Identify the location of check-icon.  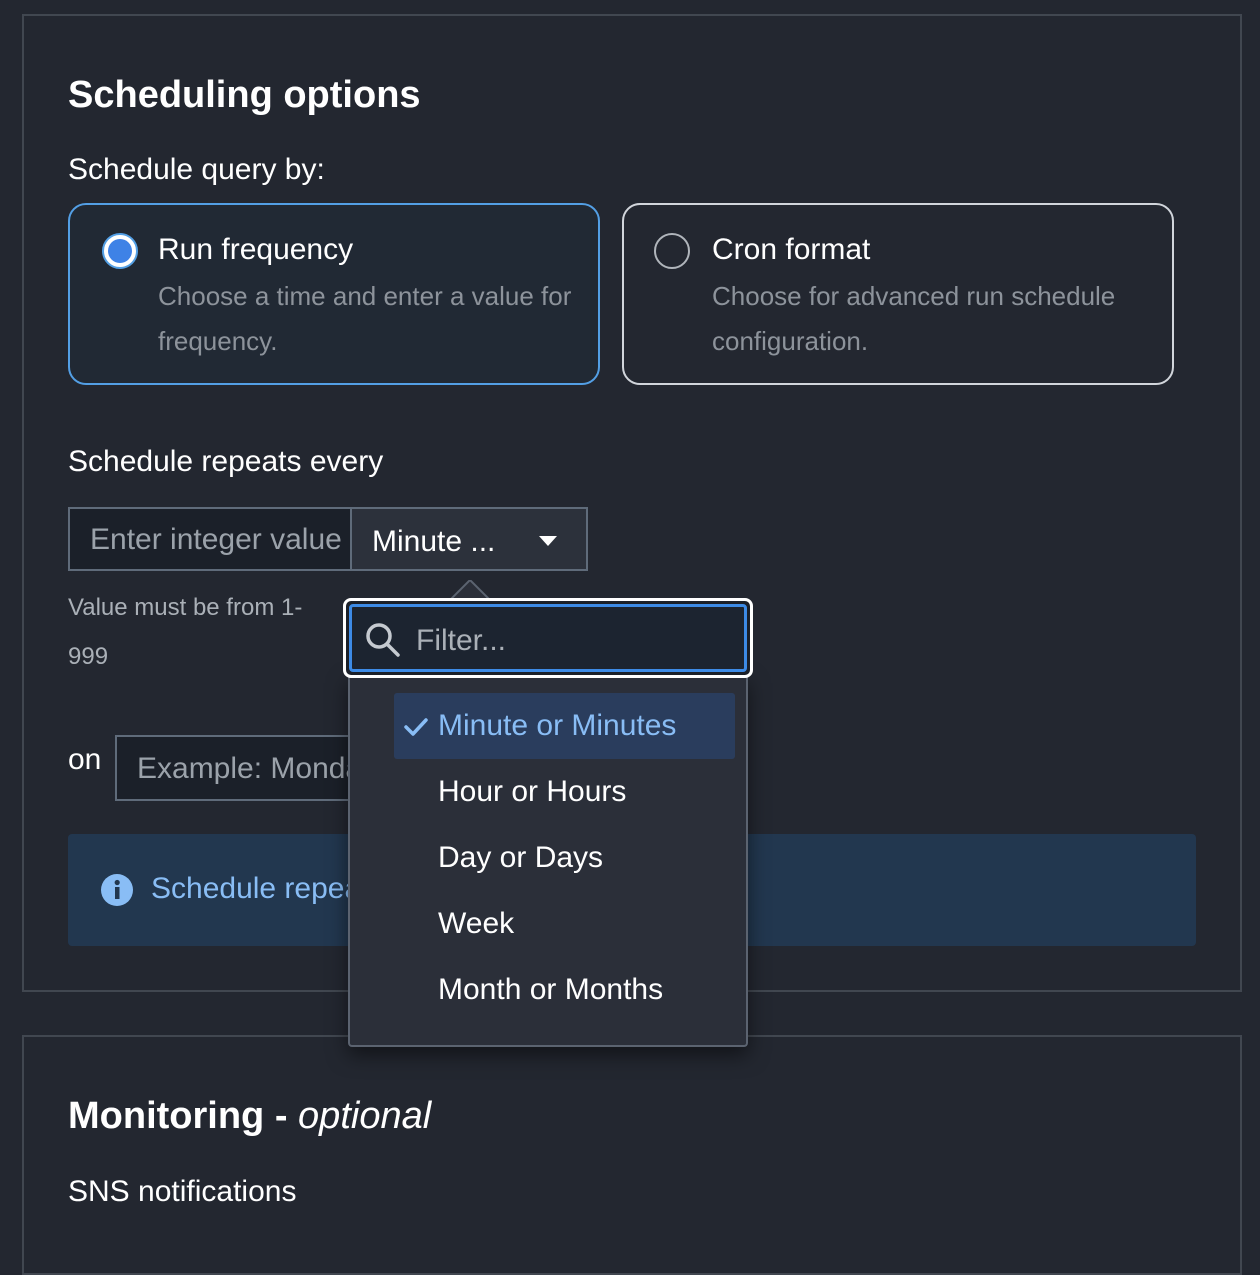
(416, 727).